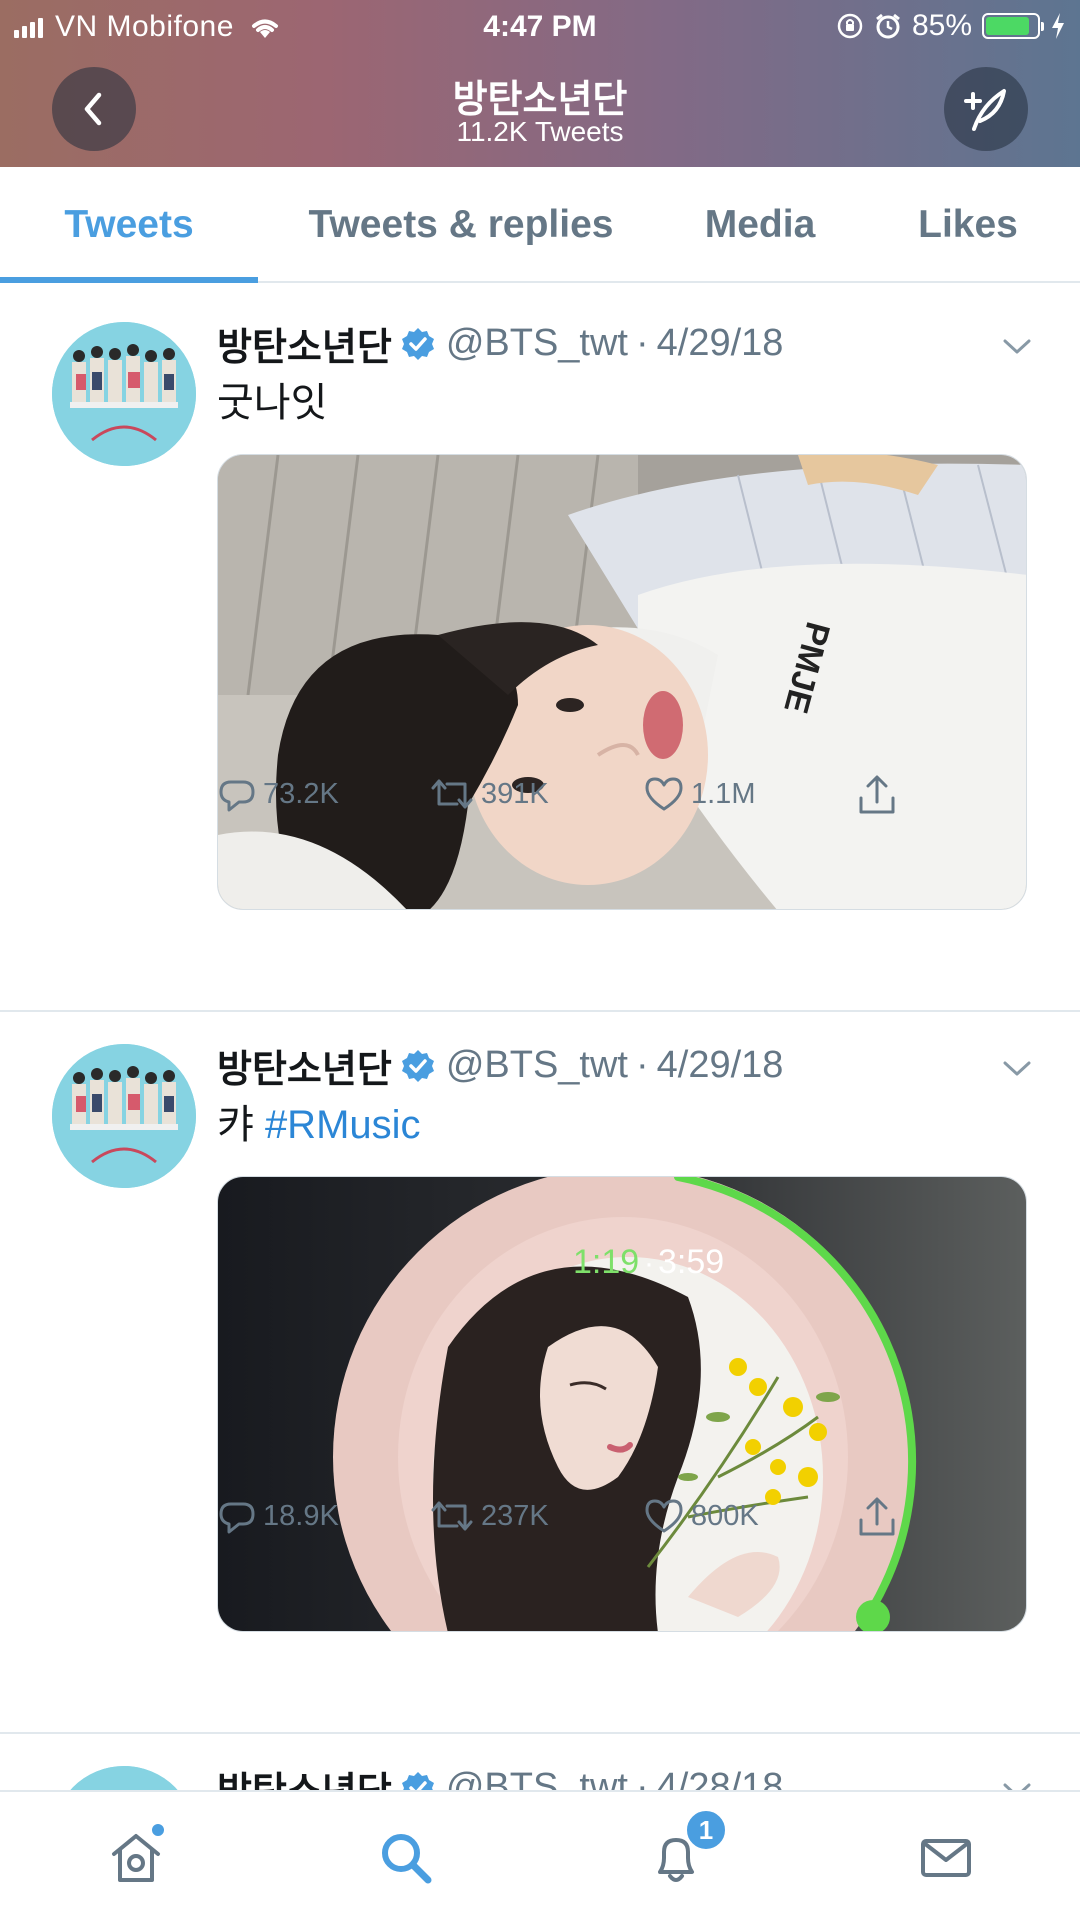 Image resolution: width=1080 pixels, height=1920 pixels. Describe the element at coordinates (1058, 26) in the screenshot. I see `charging-icon` at that location.